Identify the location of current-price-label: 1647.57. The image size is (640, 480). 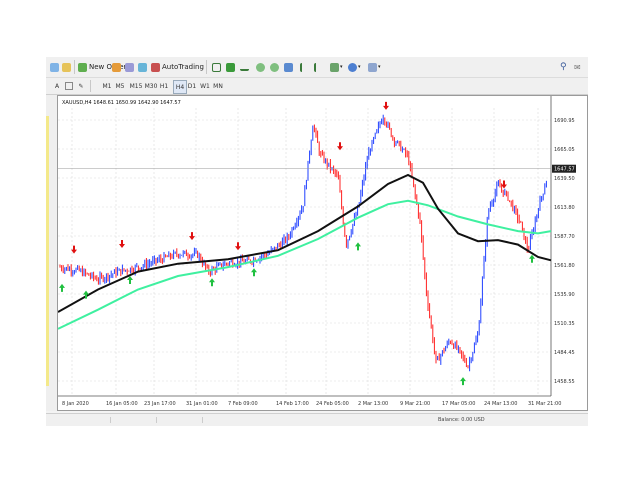
(564, 170).